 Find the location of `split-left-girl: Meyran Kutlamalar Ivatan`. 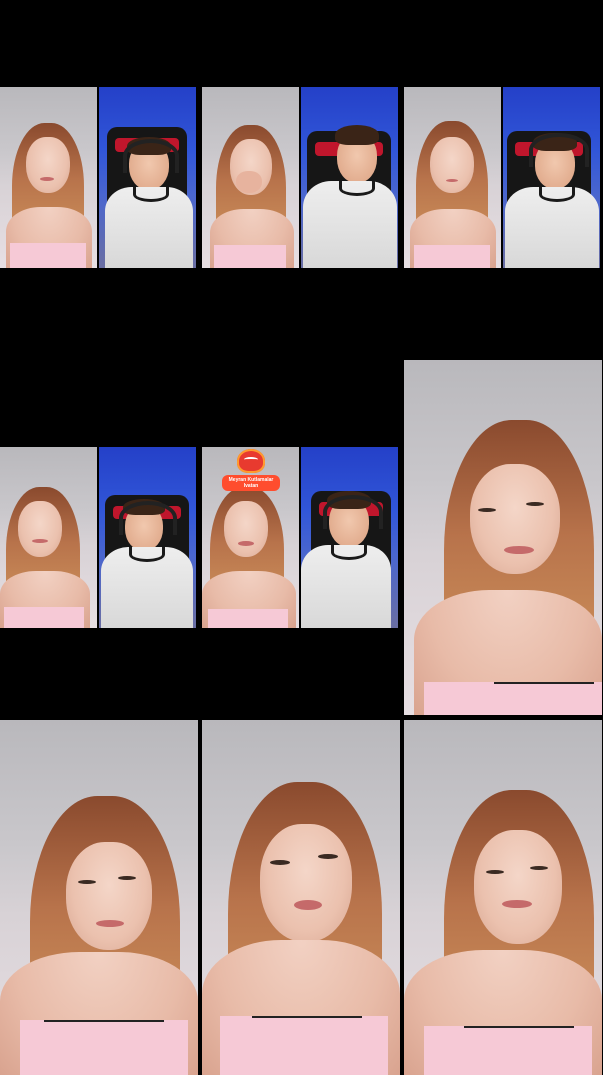

split-left-girl: Meyran Kutlamalar Ivatan is located at coordinates (250, 537).